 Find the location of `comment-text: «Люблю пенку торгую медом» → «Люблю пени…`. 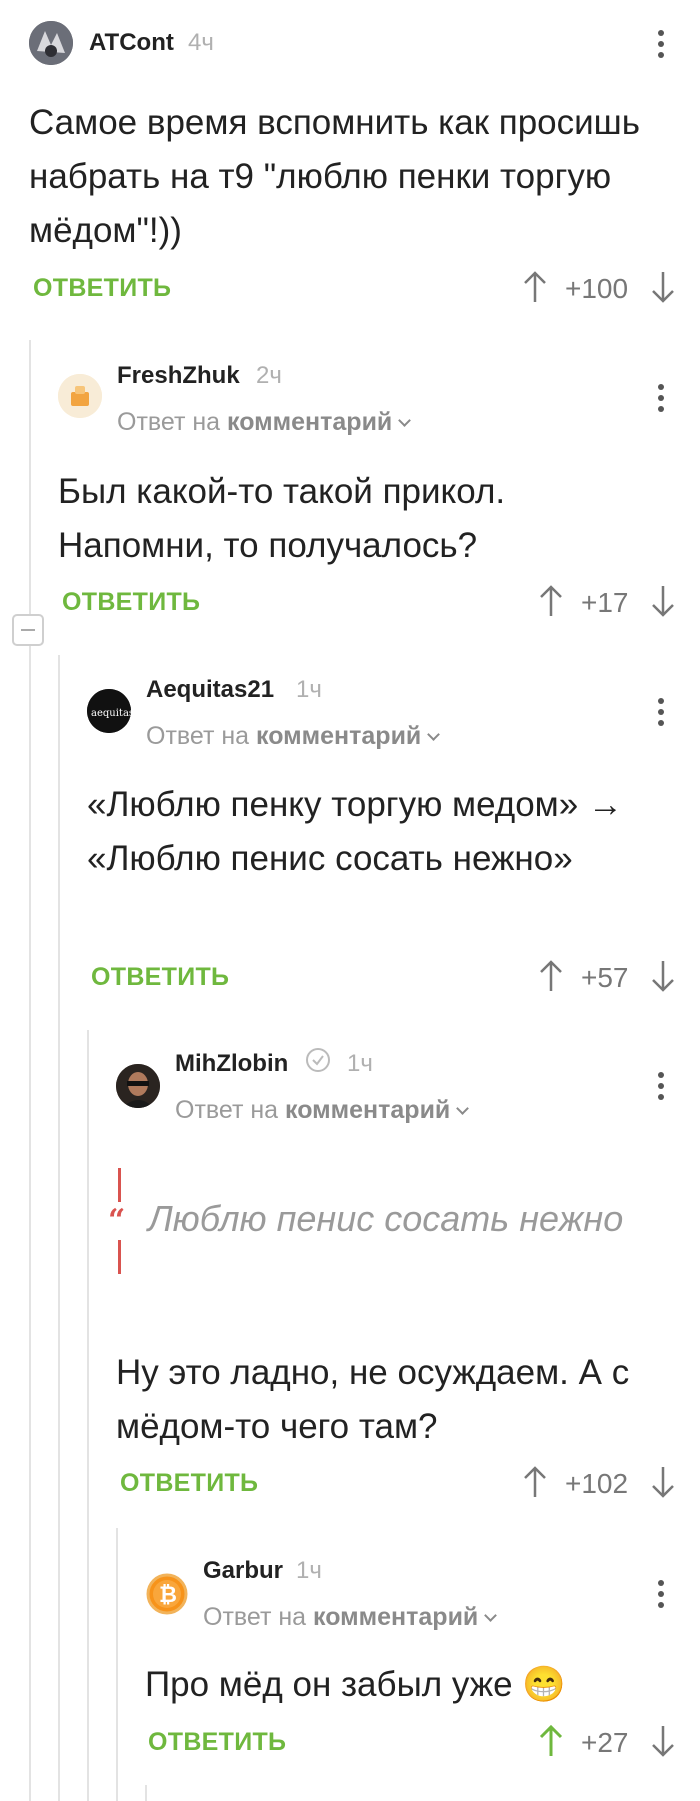

comment-text: «Люблю пенку торгую медом» → «Люблю пени… is located at coordinates (355, 831).